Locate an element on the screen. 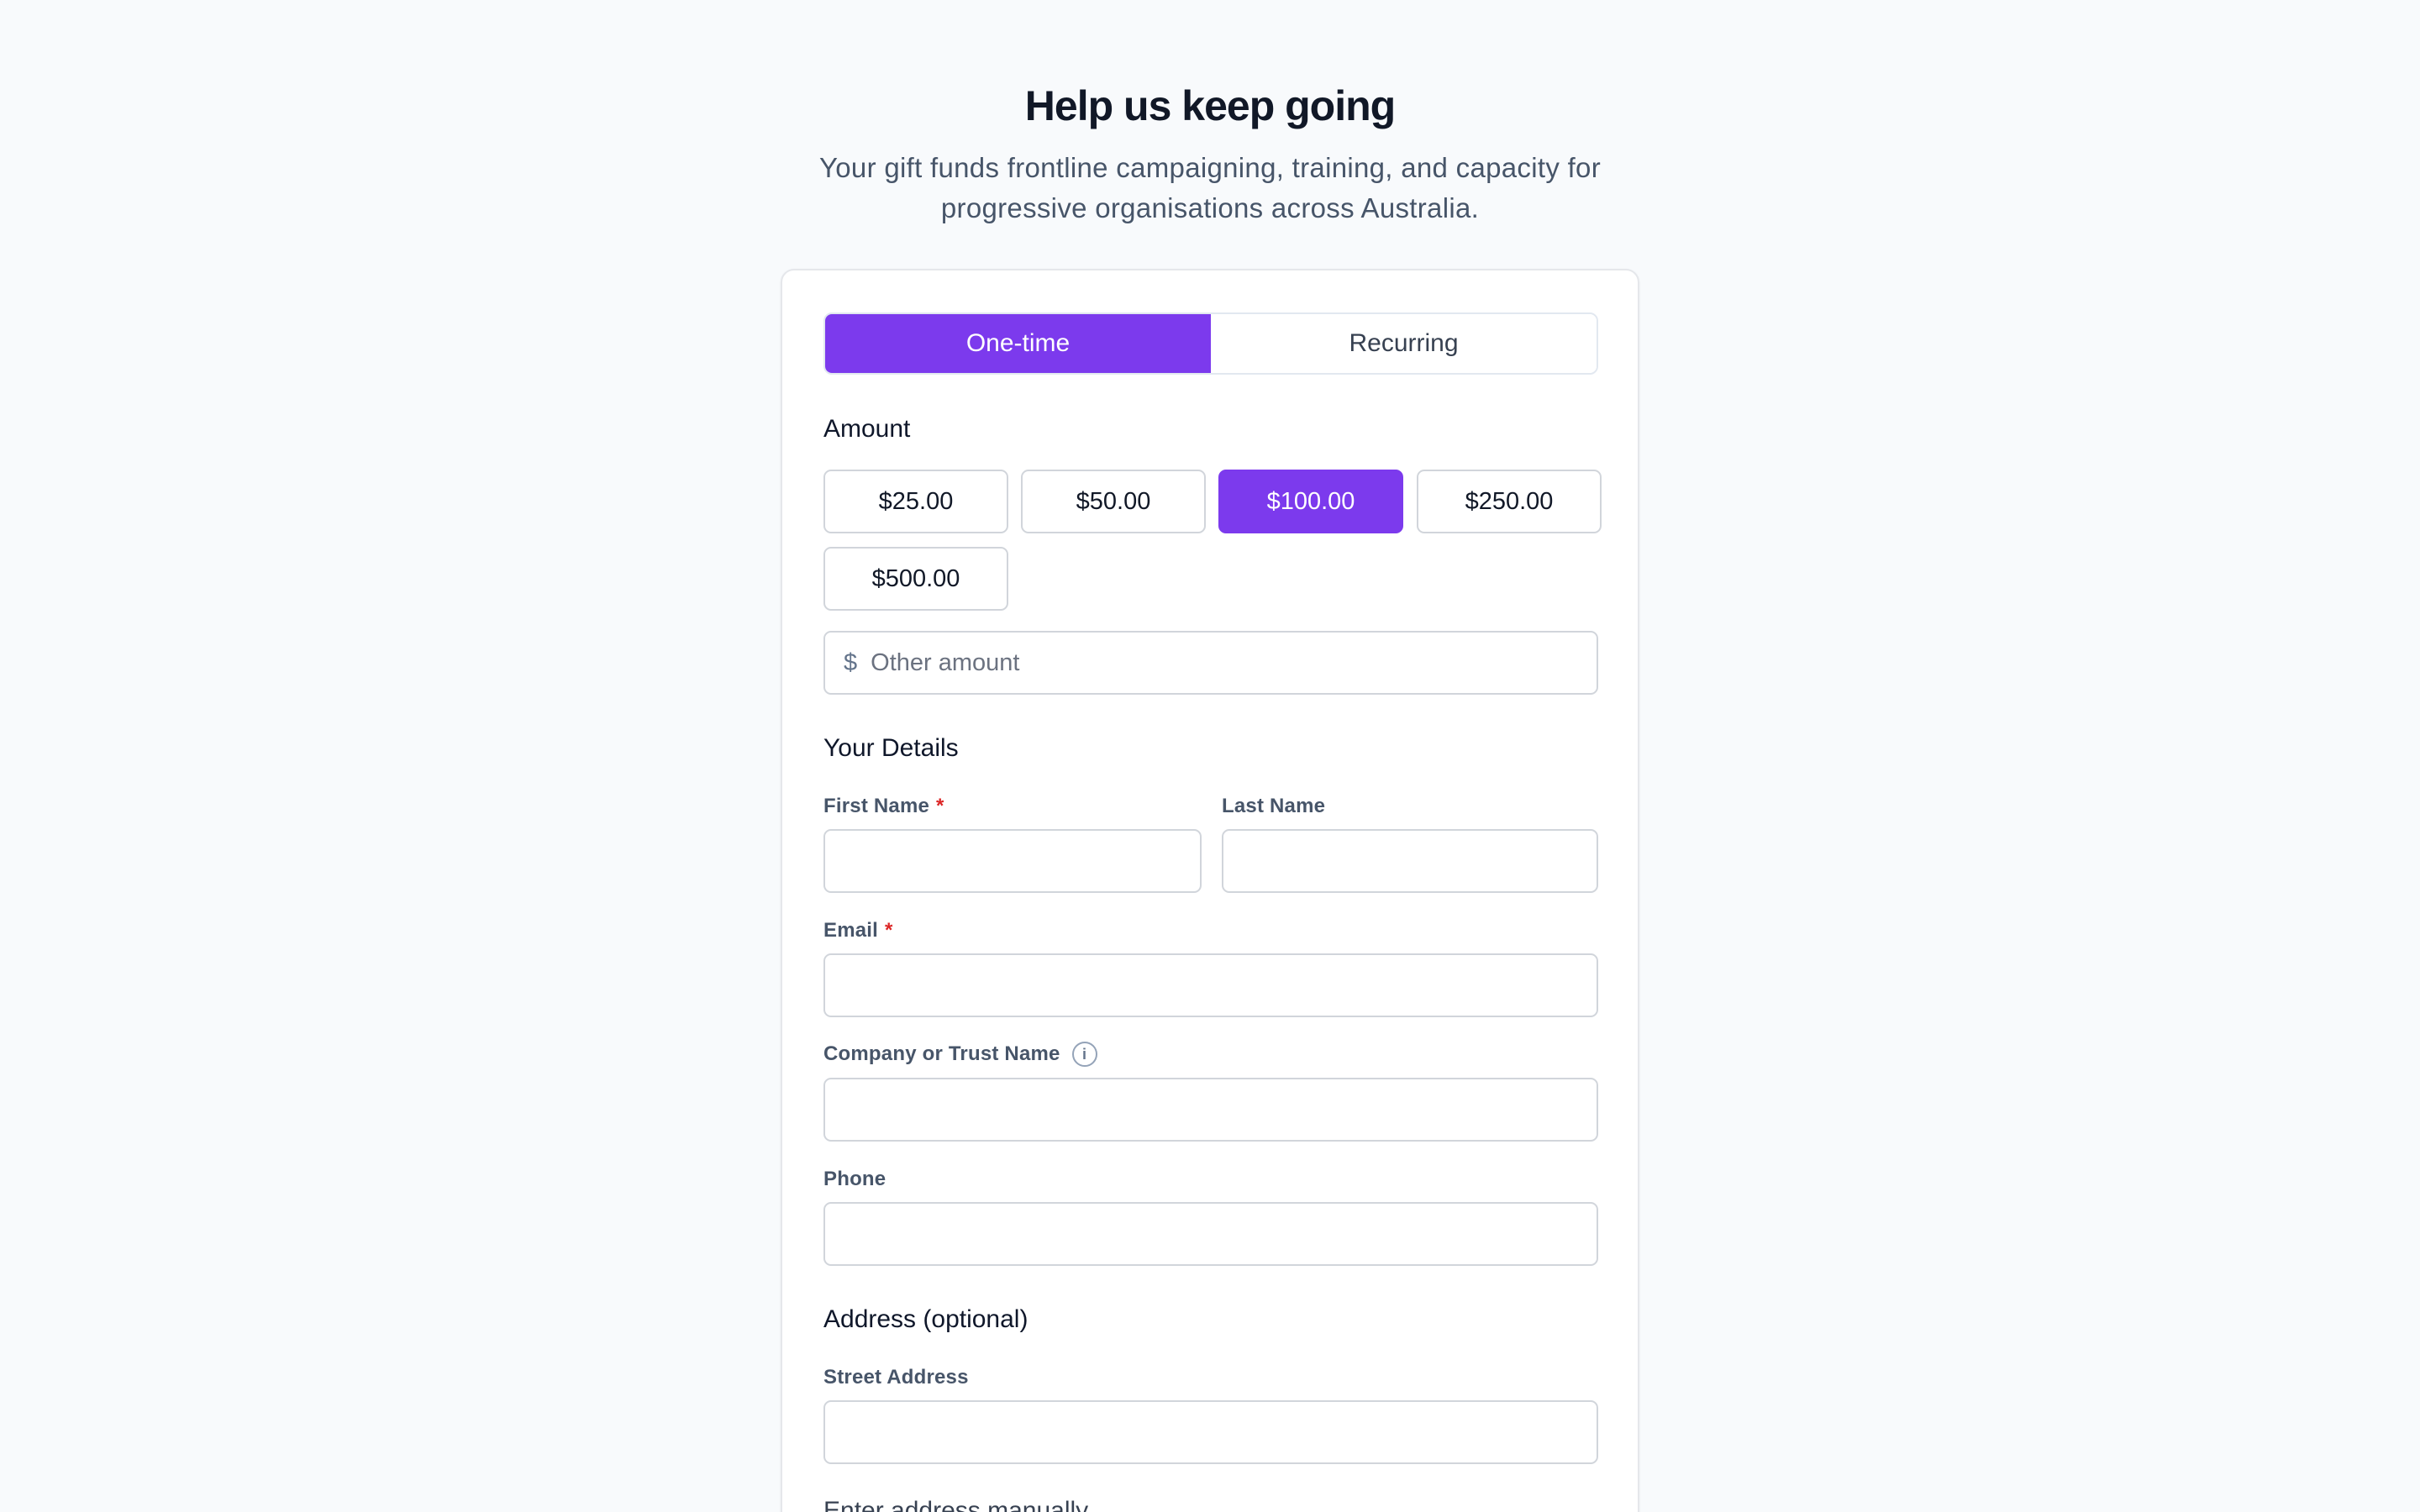 This screenshot has width=2420, height=1512. phone-input is located at coordinates (1211, 1234).